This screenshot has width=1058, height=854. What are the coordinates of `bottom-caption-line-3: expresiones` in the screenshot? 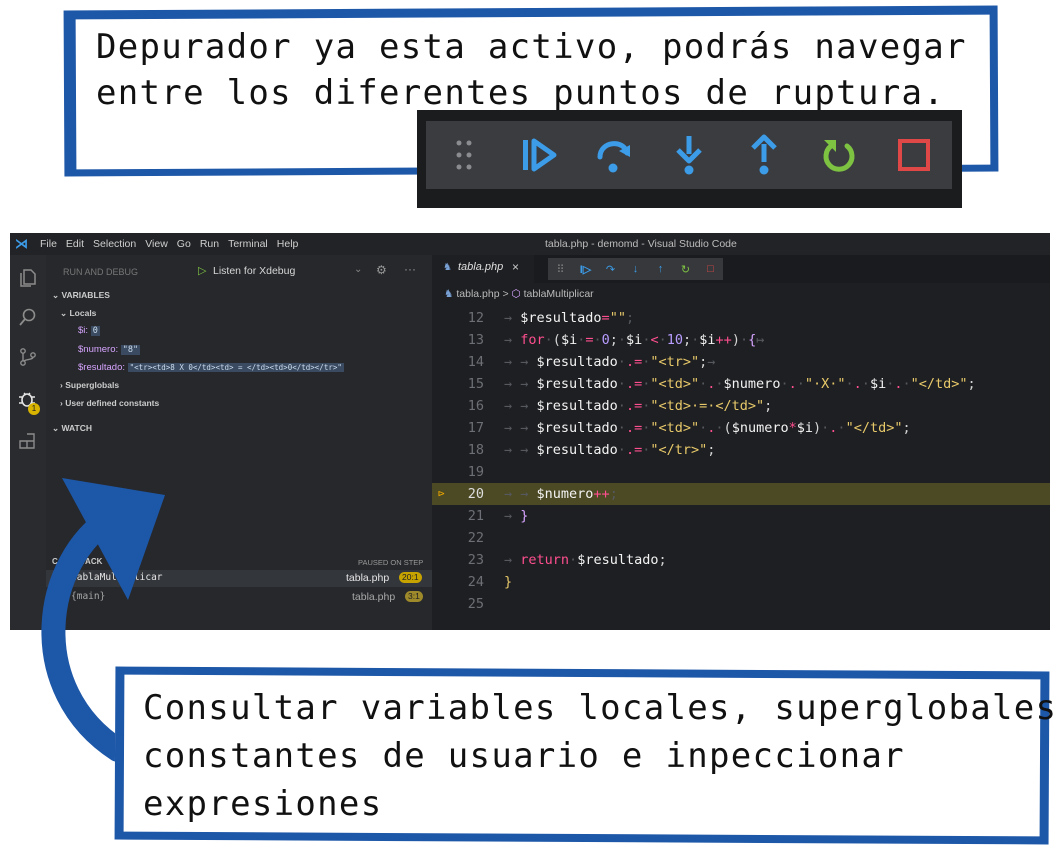 It's located at (263, 804).